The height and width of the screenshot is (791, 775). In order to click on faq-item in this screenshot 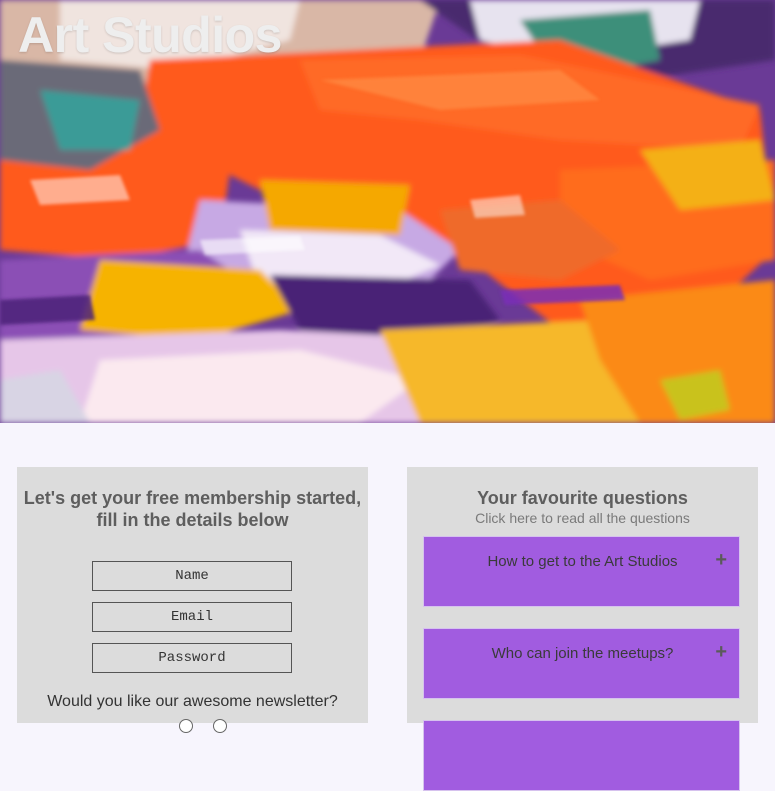, I will do `click(581, 755)`.